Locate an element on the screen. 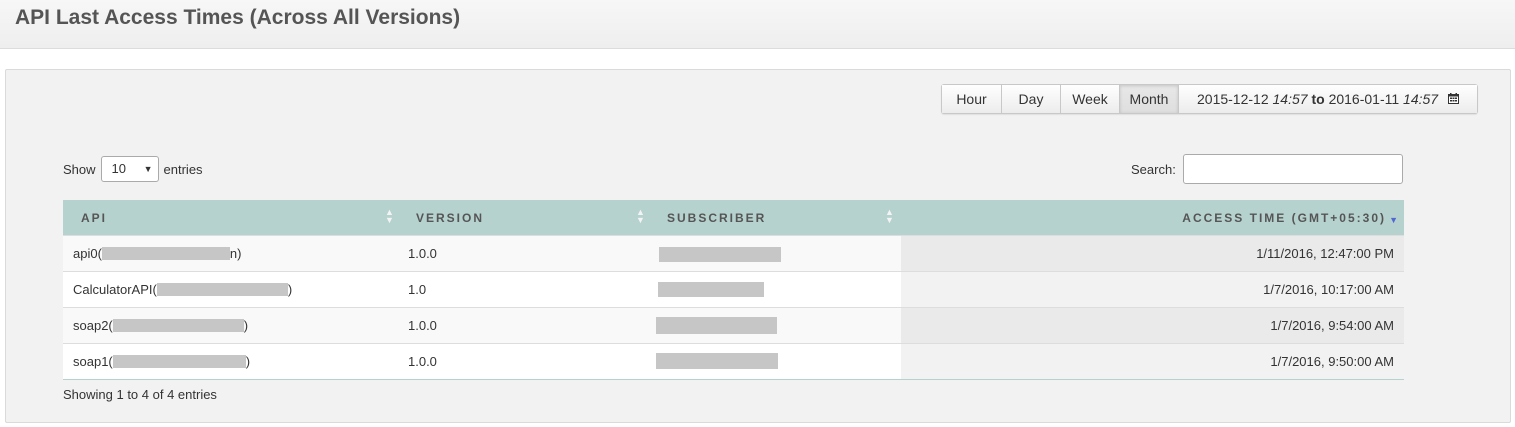 The image size is (1515, 427). table-row: soap2() 1.0.0 1/7/2016, 9:54:00 AM is located at coordinates (733, 325).